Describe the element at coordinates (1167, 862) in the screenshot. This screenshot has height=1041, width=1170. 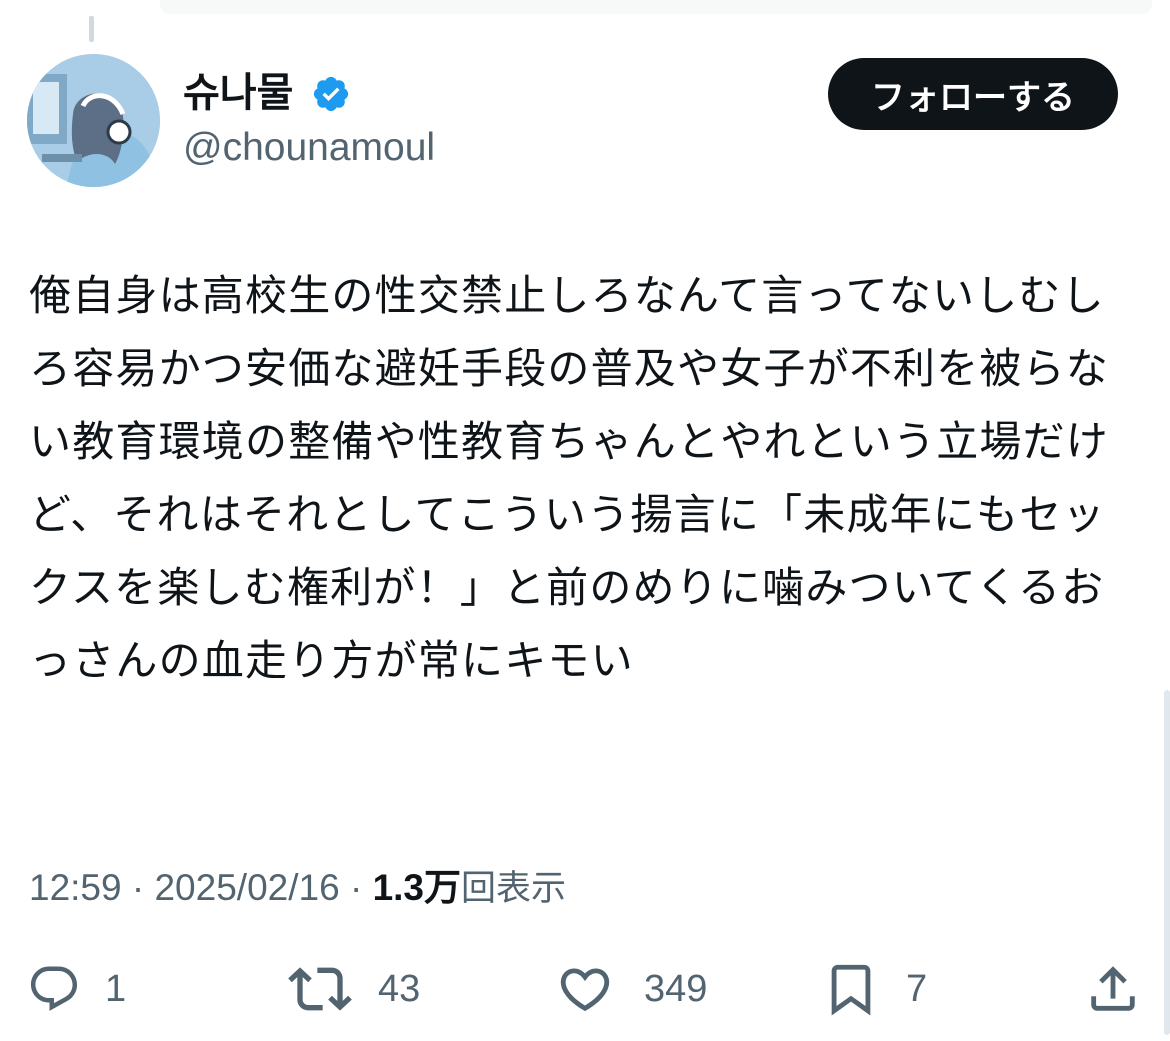
I see `scrollbar` at that location.